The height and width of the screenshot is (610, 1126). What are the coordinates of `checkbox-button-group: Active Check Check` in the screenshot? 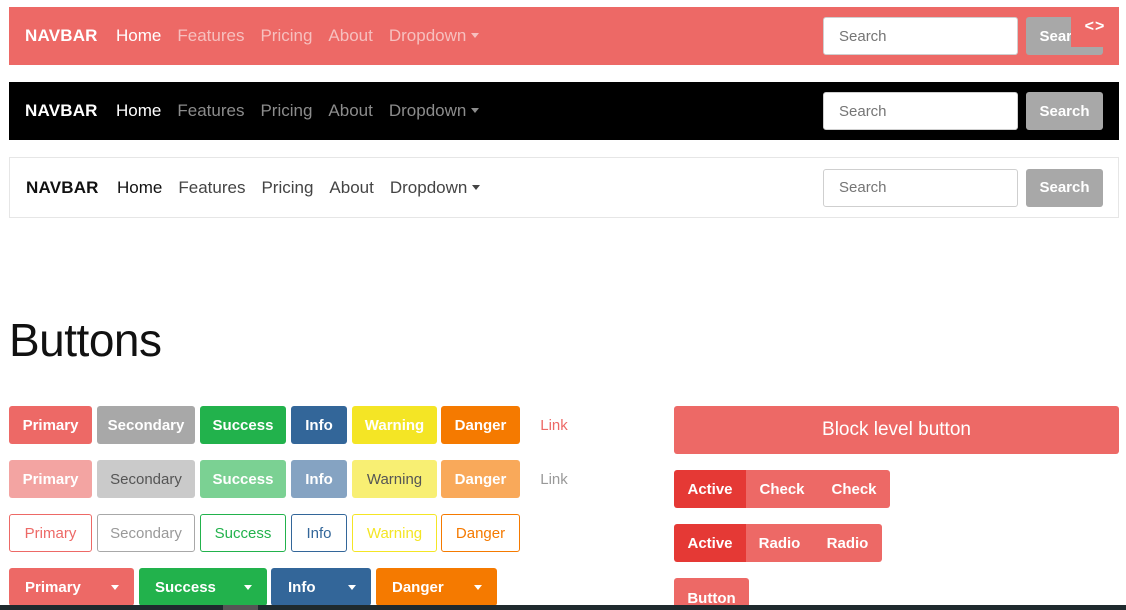 It's located at (782, 489).